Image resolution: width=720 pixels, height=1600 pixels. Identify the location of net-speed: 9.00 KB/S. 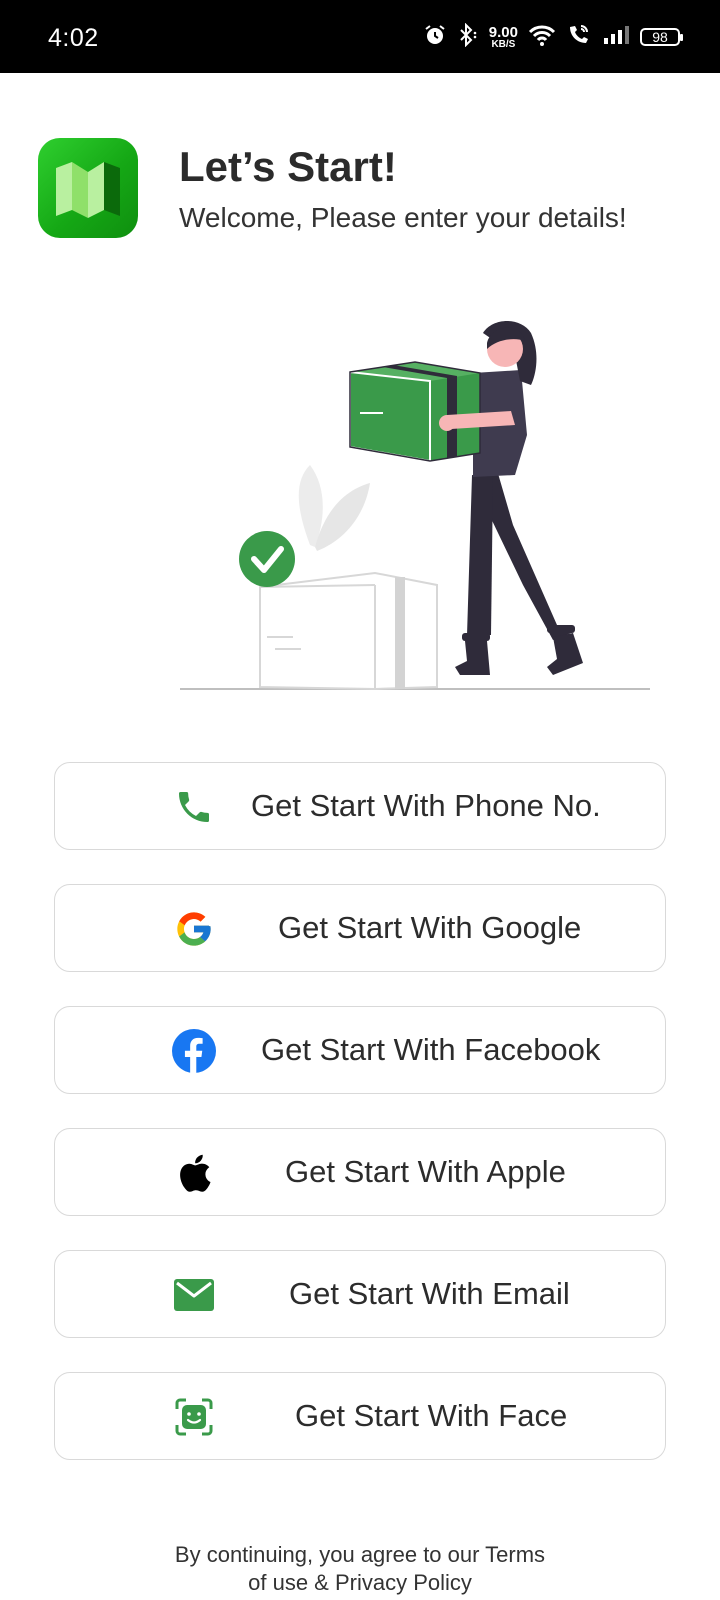
(503, 37).